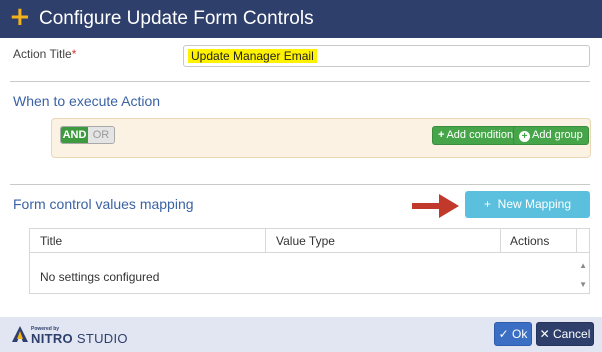 The width and height of the screenshot is (602, 352). I want to click on column-header-actions: Actions, so click(539, 241).